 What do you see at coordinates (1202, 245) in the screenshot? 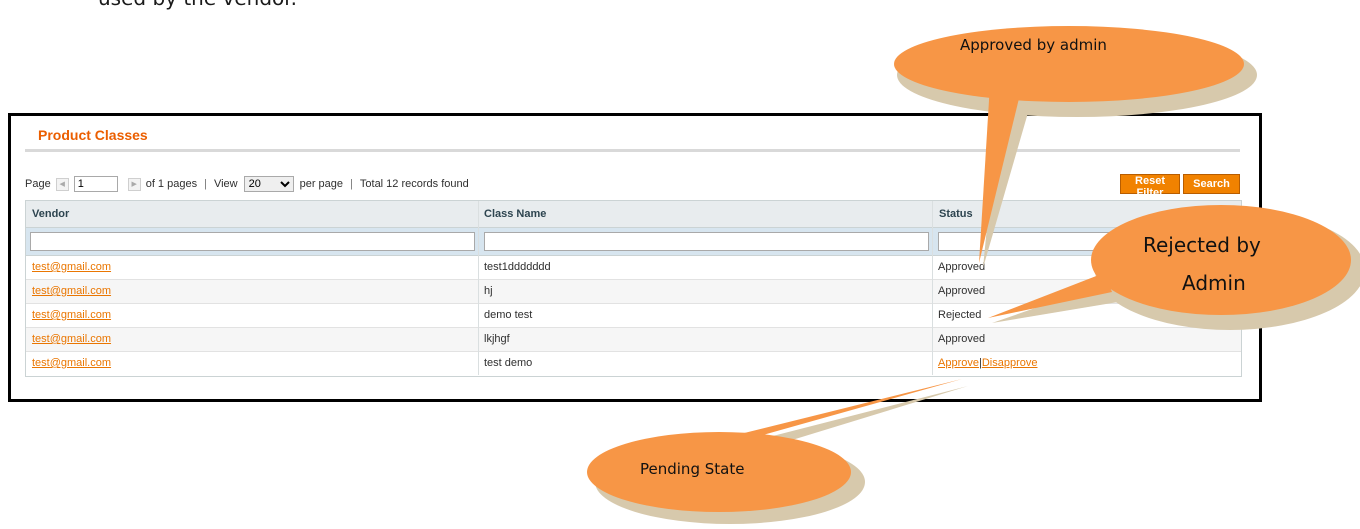
I see `rejected-callout-label-line1: Rejected by` at bounding box center [1202, 245].